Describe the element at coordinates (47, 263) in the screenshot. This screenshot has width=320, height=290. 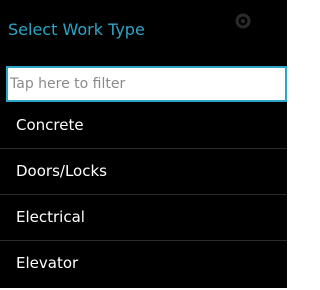
I see `list-item-label: Elevator` at that location.